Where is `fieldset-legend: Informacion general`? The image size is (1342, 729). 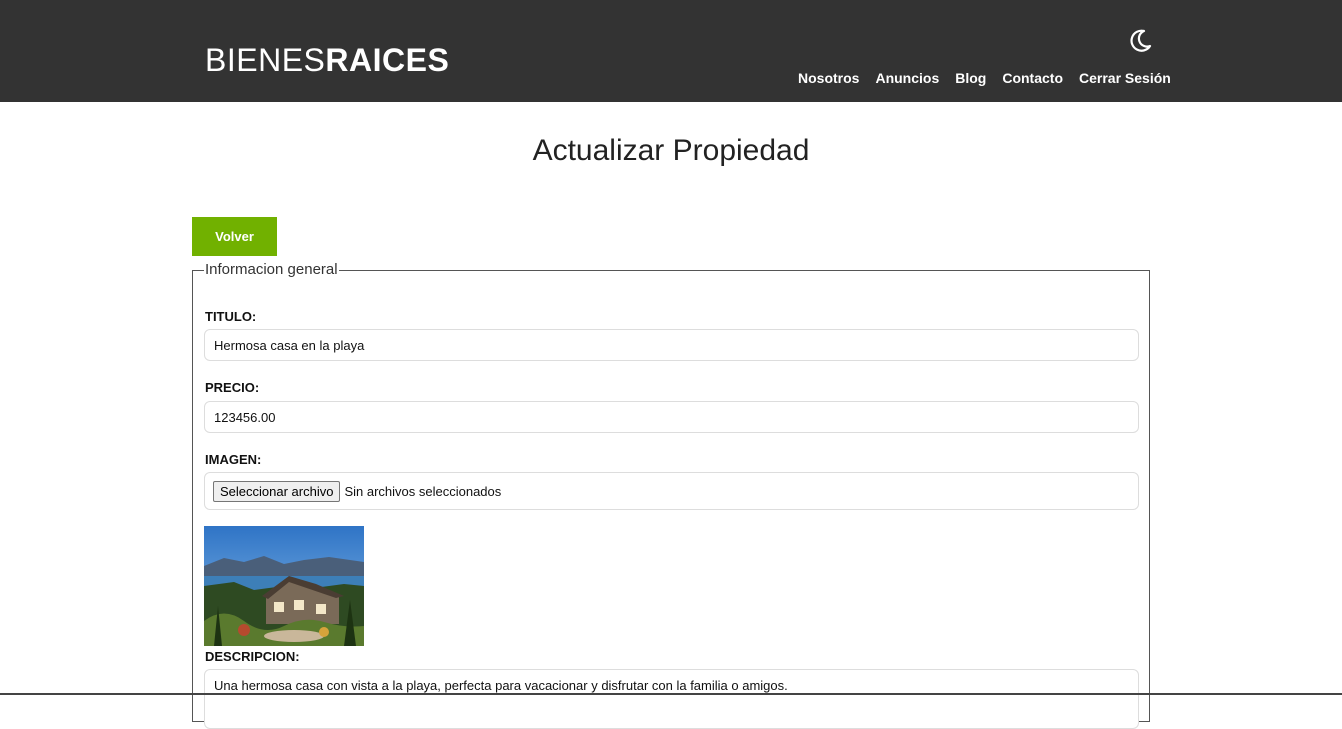
fieldset-legend: Informacion general is located at coordinates (271, 270).